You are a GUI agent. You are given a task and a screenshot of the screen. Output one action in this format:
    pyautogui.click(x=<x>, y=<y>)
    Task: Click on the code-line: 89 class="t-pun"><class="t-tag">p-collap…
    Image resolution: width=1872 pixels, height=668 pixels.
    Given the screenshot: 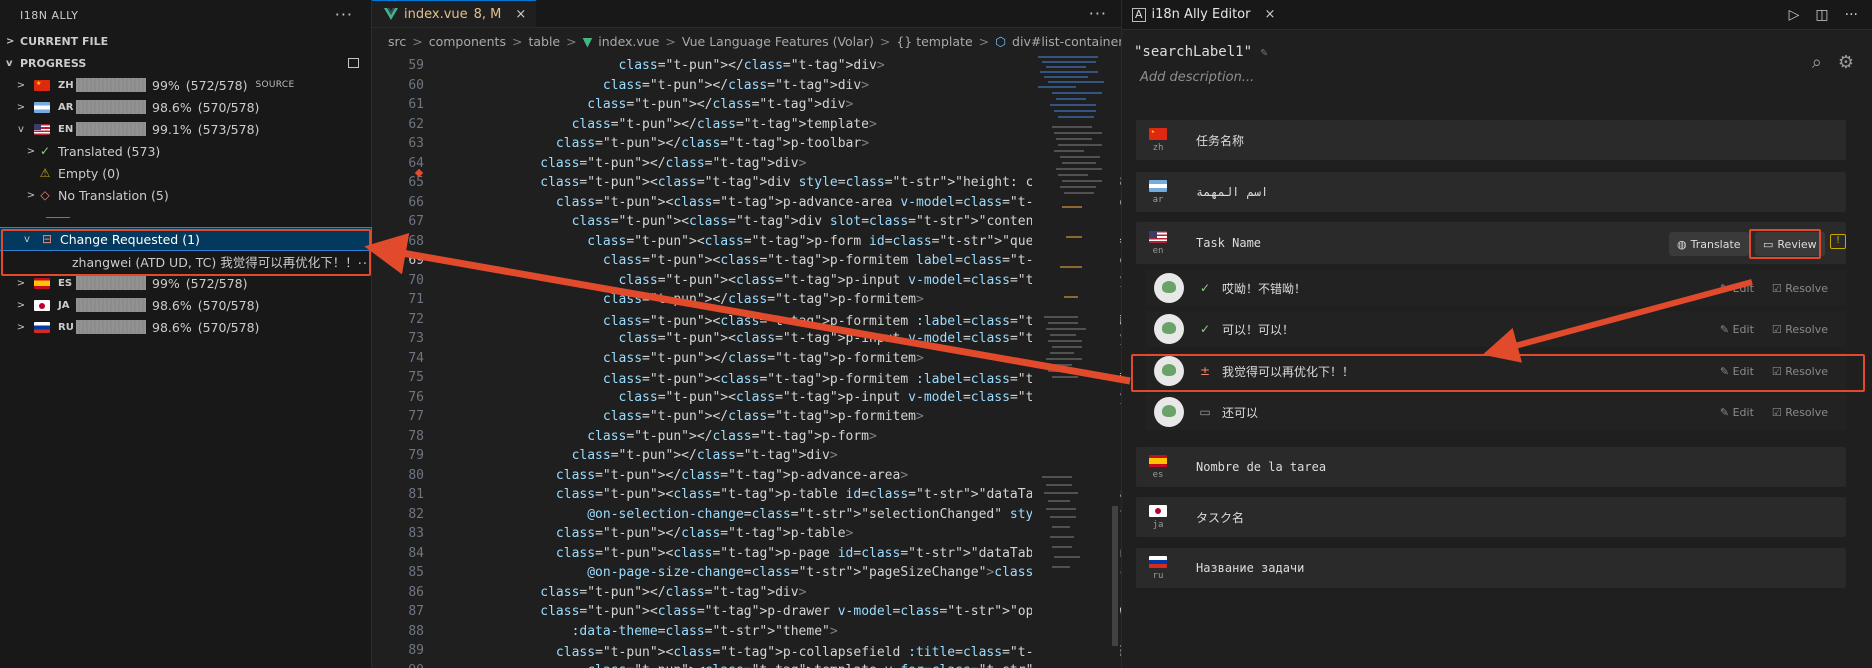 What is the action you would take?
    pyautogui.click(x=746, y=651)
    